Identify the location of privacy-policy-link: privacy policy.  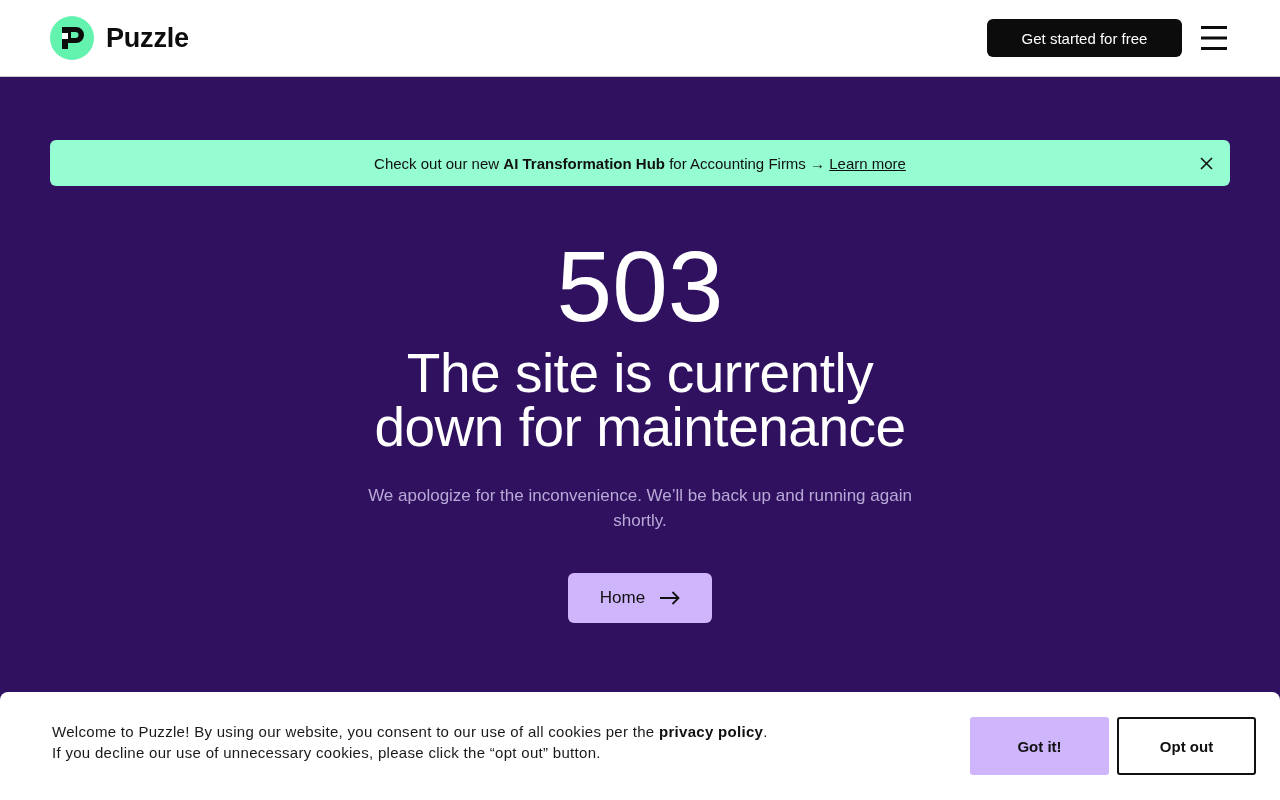
(711, 731).